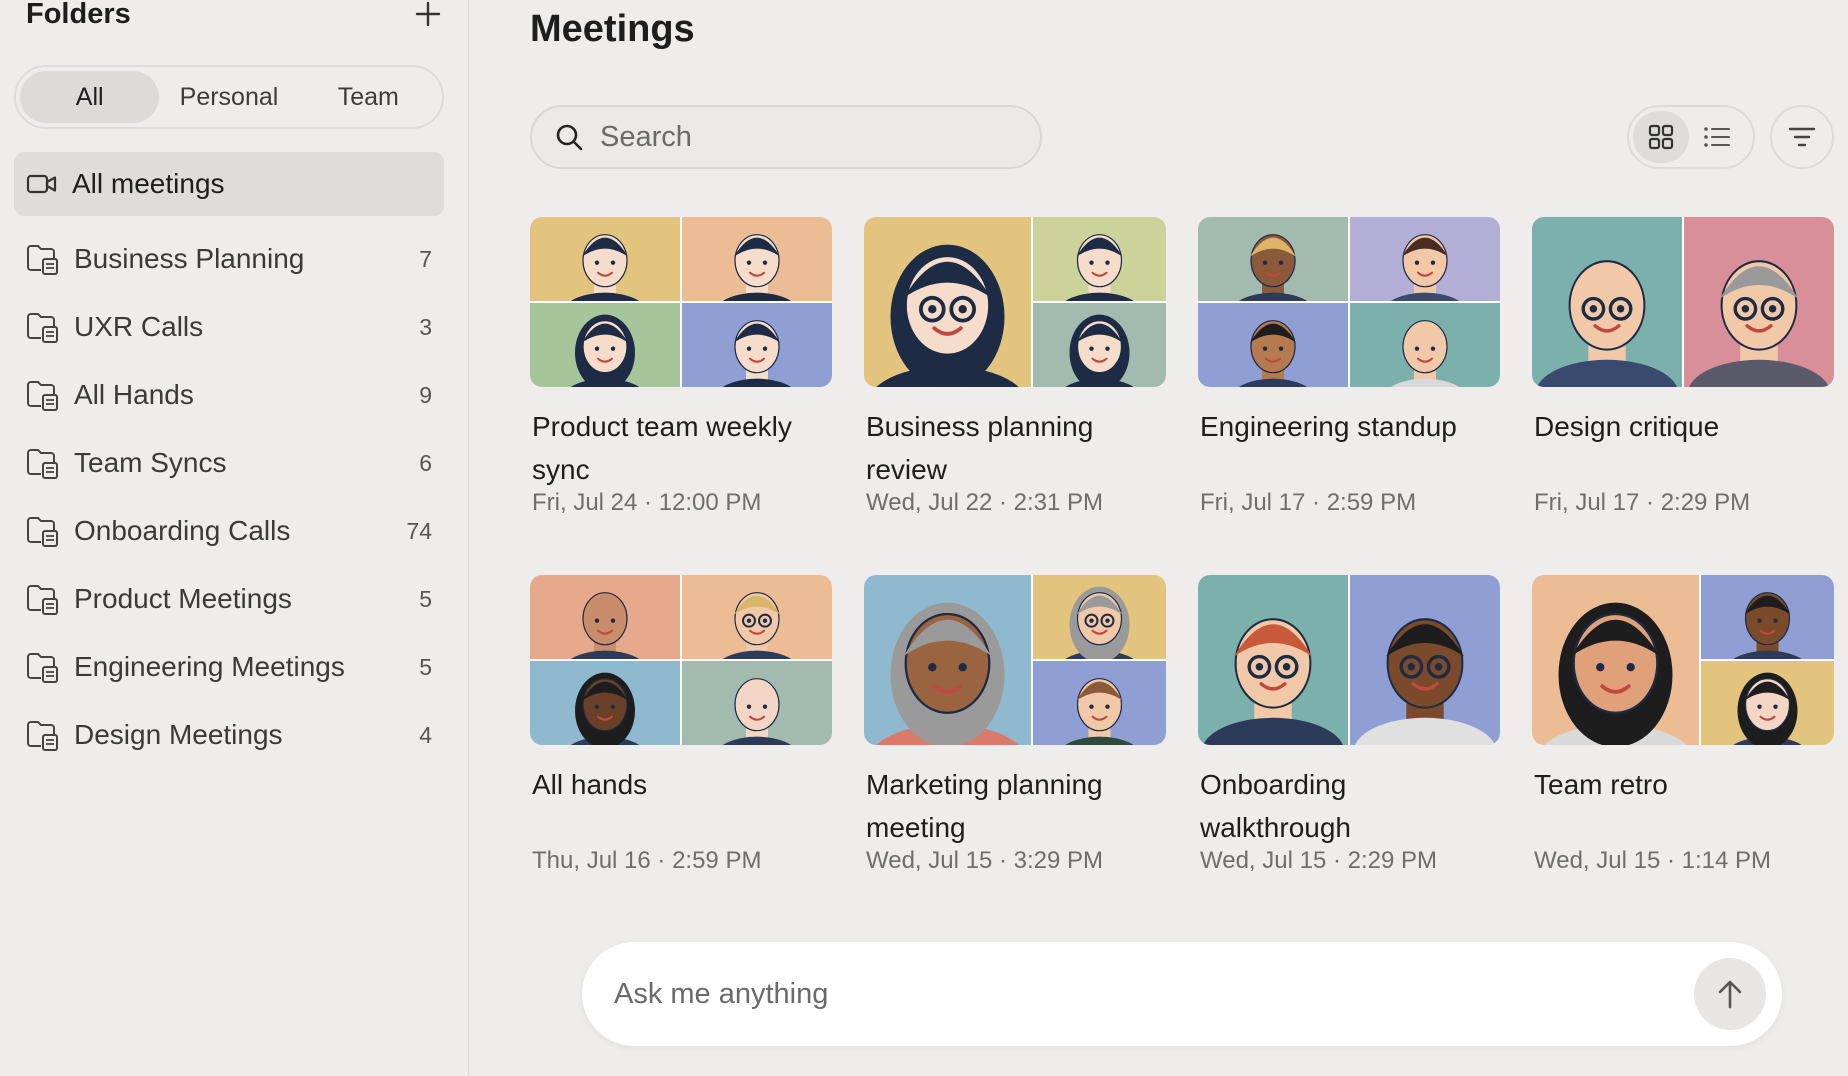 The height and width of the screenshot is (1076, 1848). What do you see at coordinates (182, 530) in the screenshot?
I see `folder-name: Onboarding Calls` at bounding box center [182, 530].